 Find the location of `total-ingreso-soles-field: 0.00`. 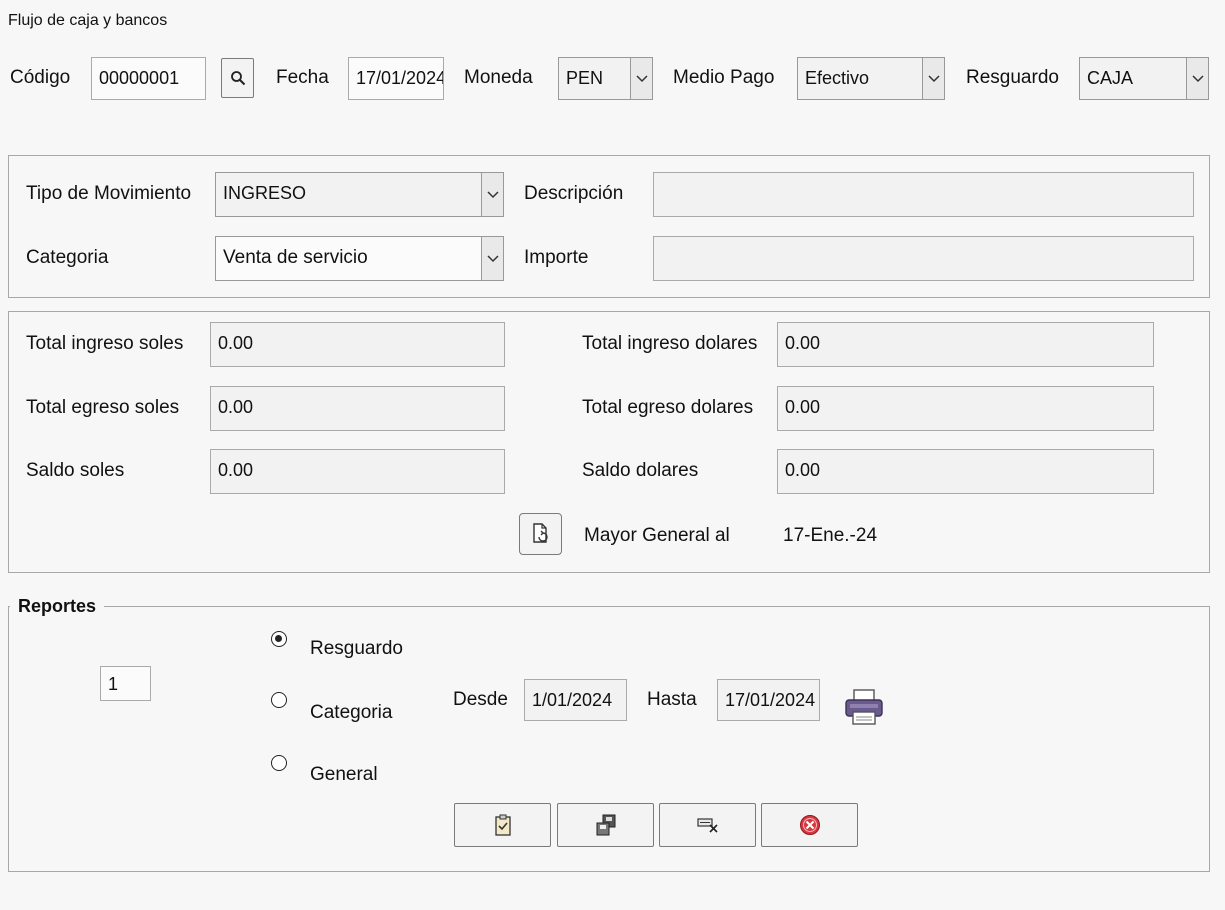

total-ingreso-soles-field: 0.00 is located at coordinates (357, 344).